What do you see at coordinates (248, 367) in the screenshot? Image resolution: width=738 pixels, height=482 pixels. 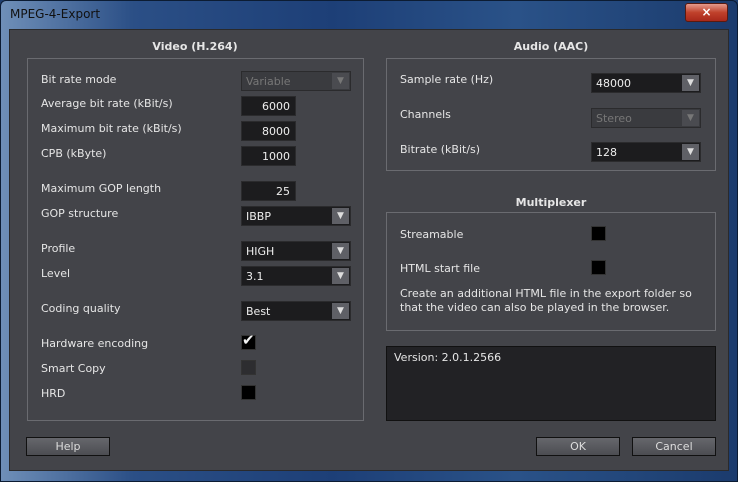 I see `smart-copy-checkbox` at bounding box center [248, 367].